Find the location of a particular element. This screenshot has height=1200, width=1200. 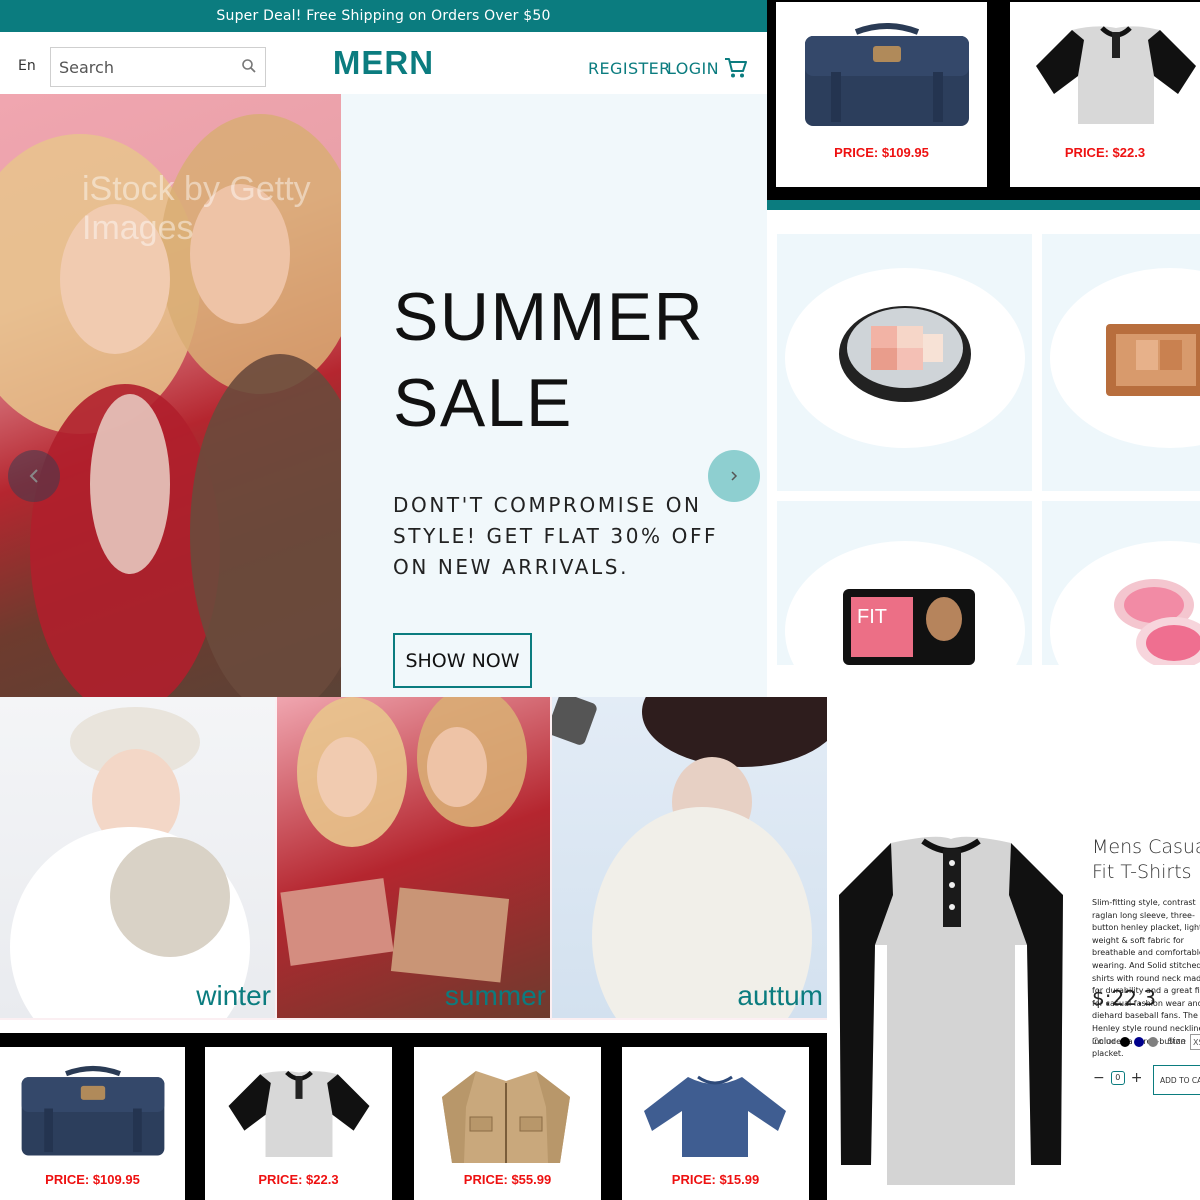

divider-bar is located at coordinates (983, 205).